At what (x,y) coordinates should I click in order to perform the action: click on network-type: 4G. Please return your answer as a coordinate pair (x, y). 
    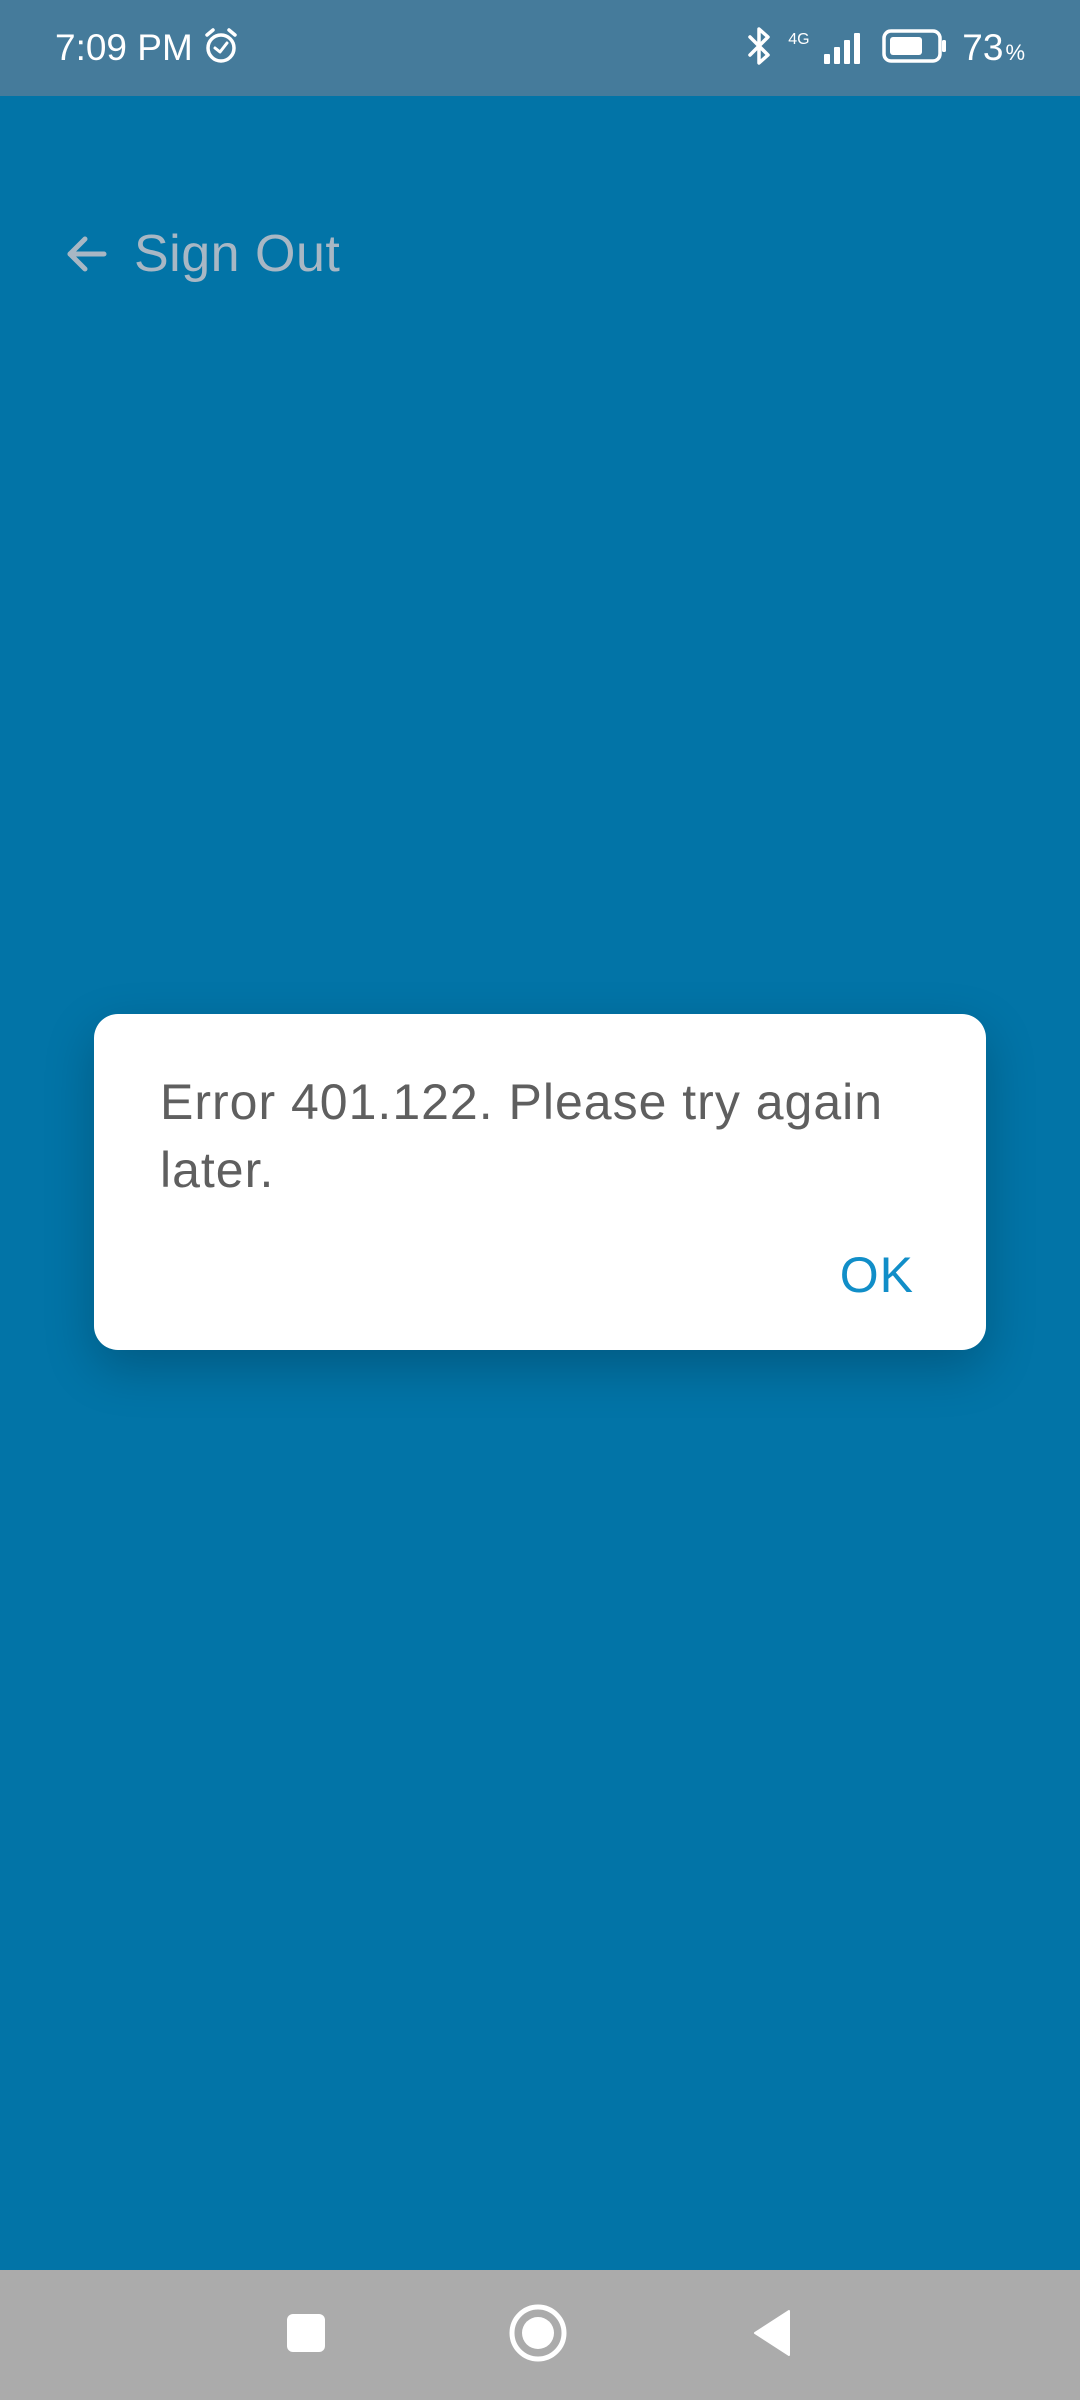
    Looking at the image, I should click on (799, 39).